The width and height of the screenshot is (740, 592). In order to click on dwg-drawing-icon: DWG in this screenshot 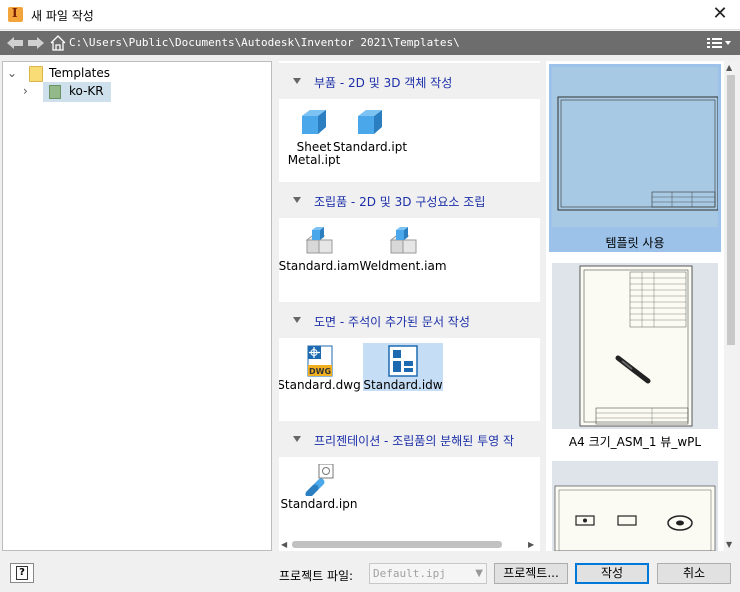, I will do `click(320, 361)`.